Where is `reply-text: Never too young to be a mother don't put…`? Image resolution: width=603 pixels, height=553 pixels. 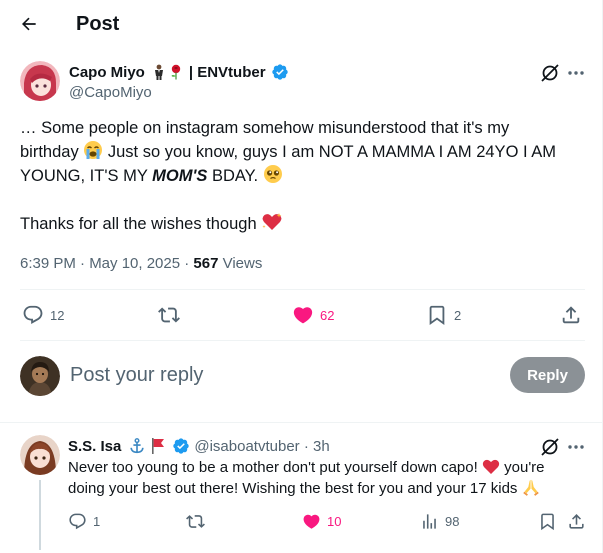
reply-text: Never too young to be a mother don't put… is located at coordinates (306, 478).